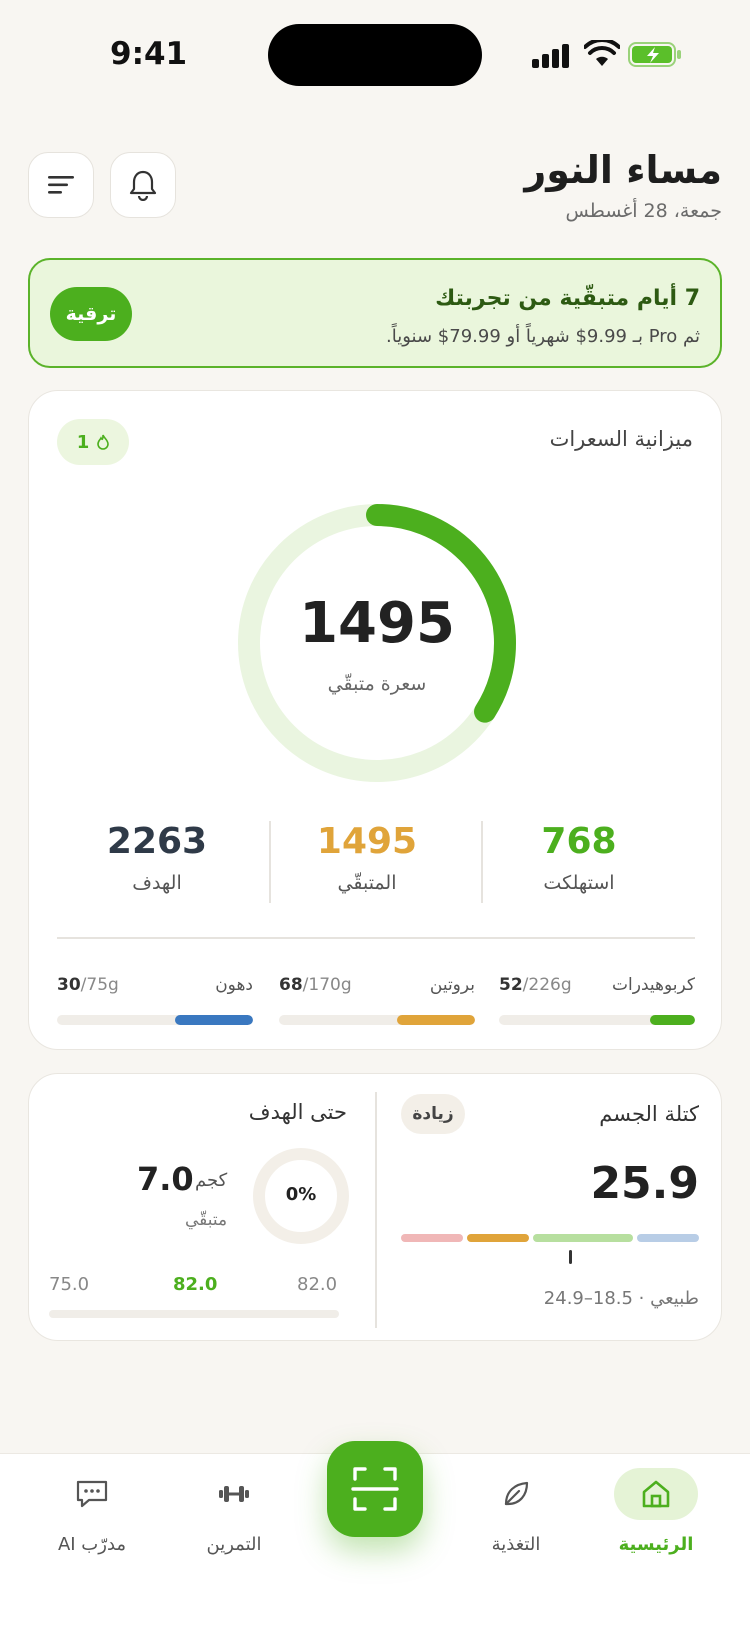 This screenshot has height=1629, width=750. I want to click on menu-icon, so click(61, 185).